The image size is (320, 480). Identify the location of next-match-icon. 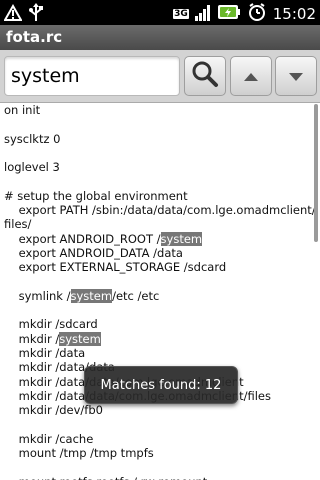
(296, 76).